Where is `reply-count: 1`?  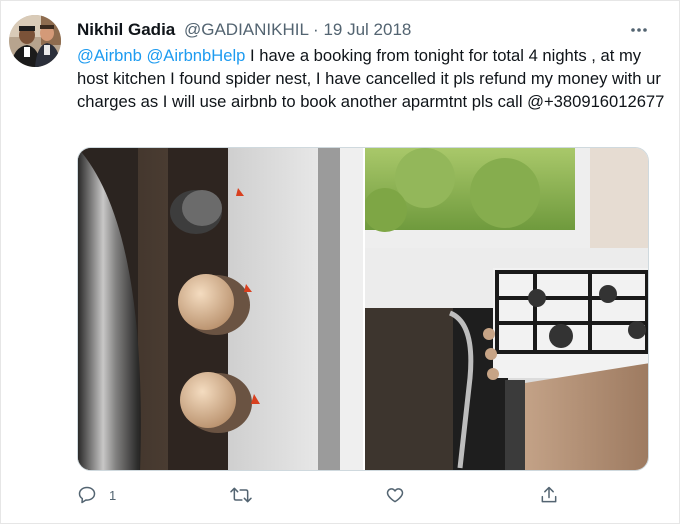 reply-count: 1 is located at coordinates (113, 495).